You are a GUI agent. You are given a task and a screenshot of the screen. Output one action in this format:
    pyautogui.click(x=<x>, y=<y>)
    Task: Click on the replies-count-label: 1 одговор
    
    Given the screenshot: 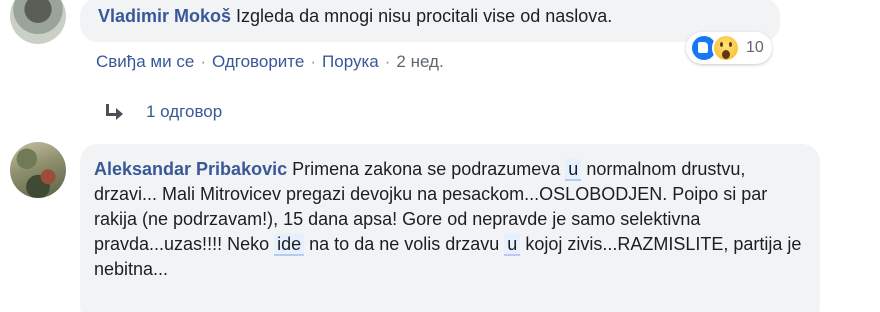 What is the action you would take?
    pyautogui.click(x=184, y=111)
    